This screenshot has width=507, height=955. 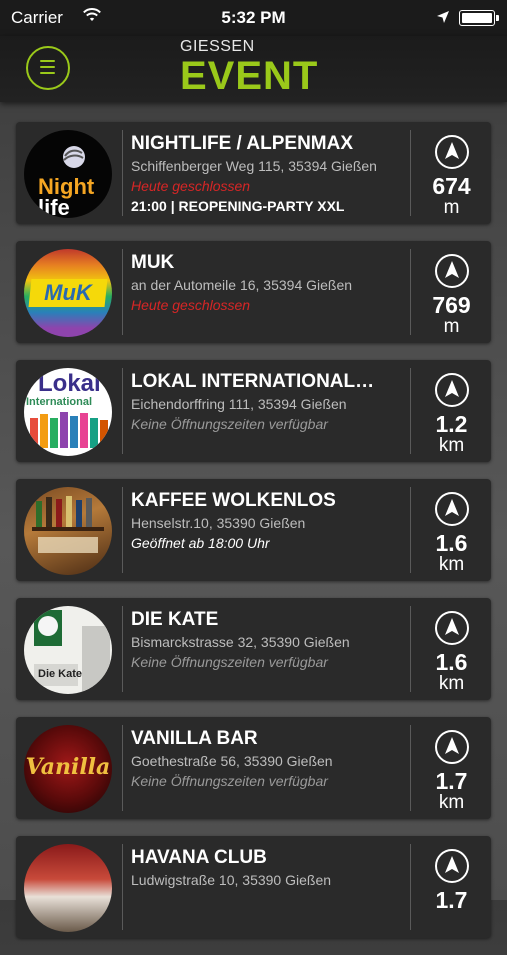 I want to click on venue-name: DIE KATE, so click(x=175, y=619).